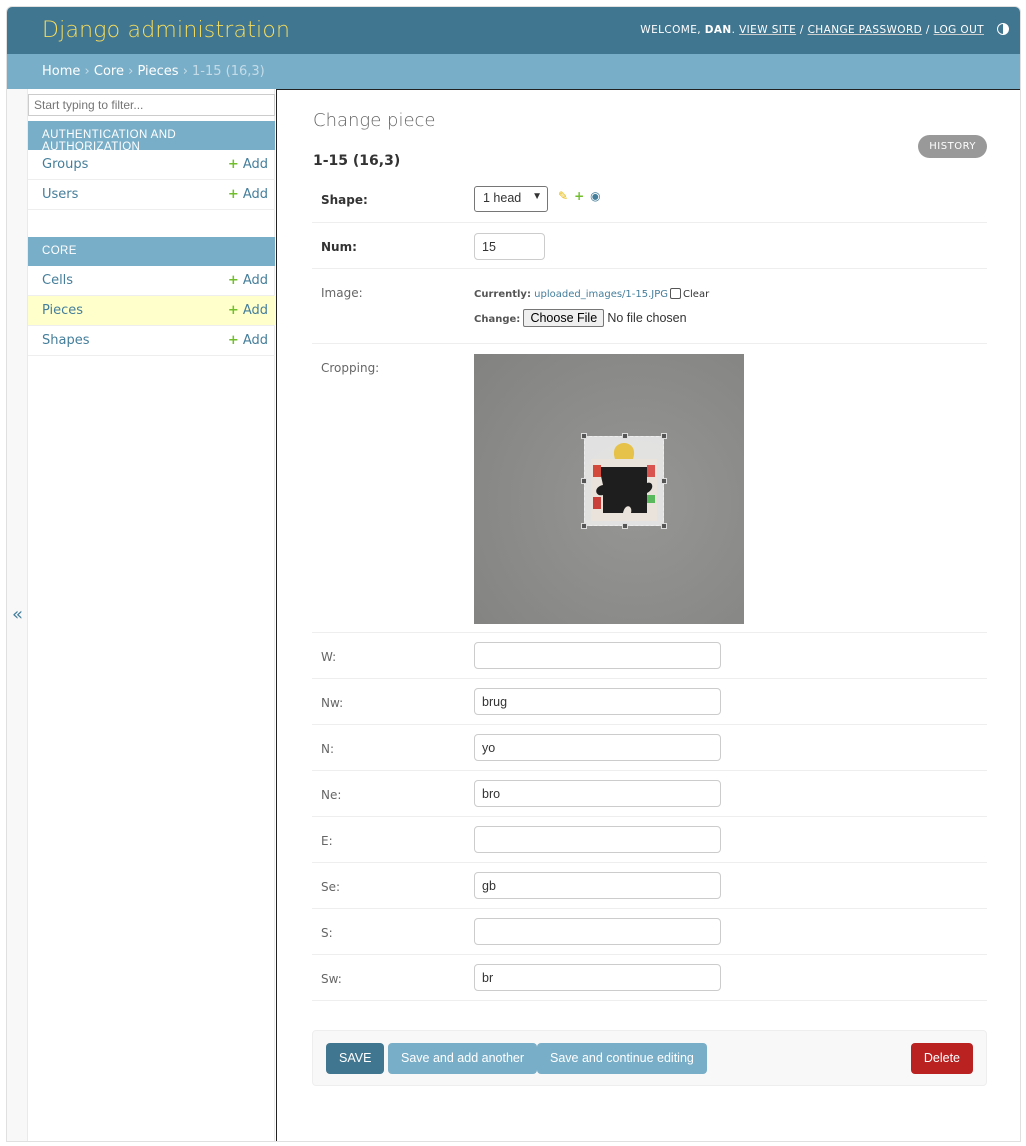  I want to click on currently-label: Currently:, so click(502, 294).